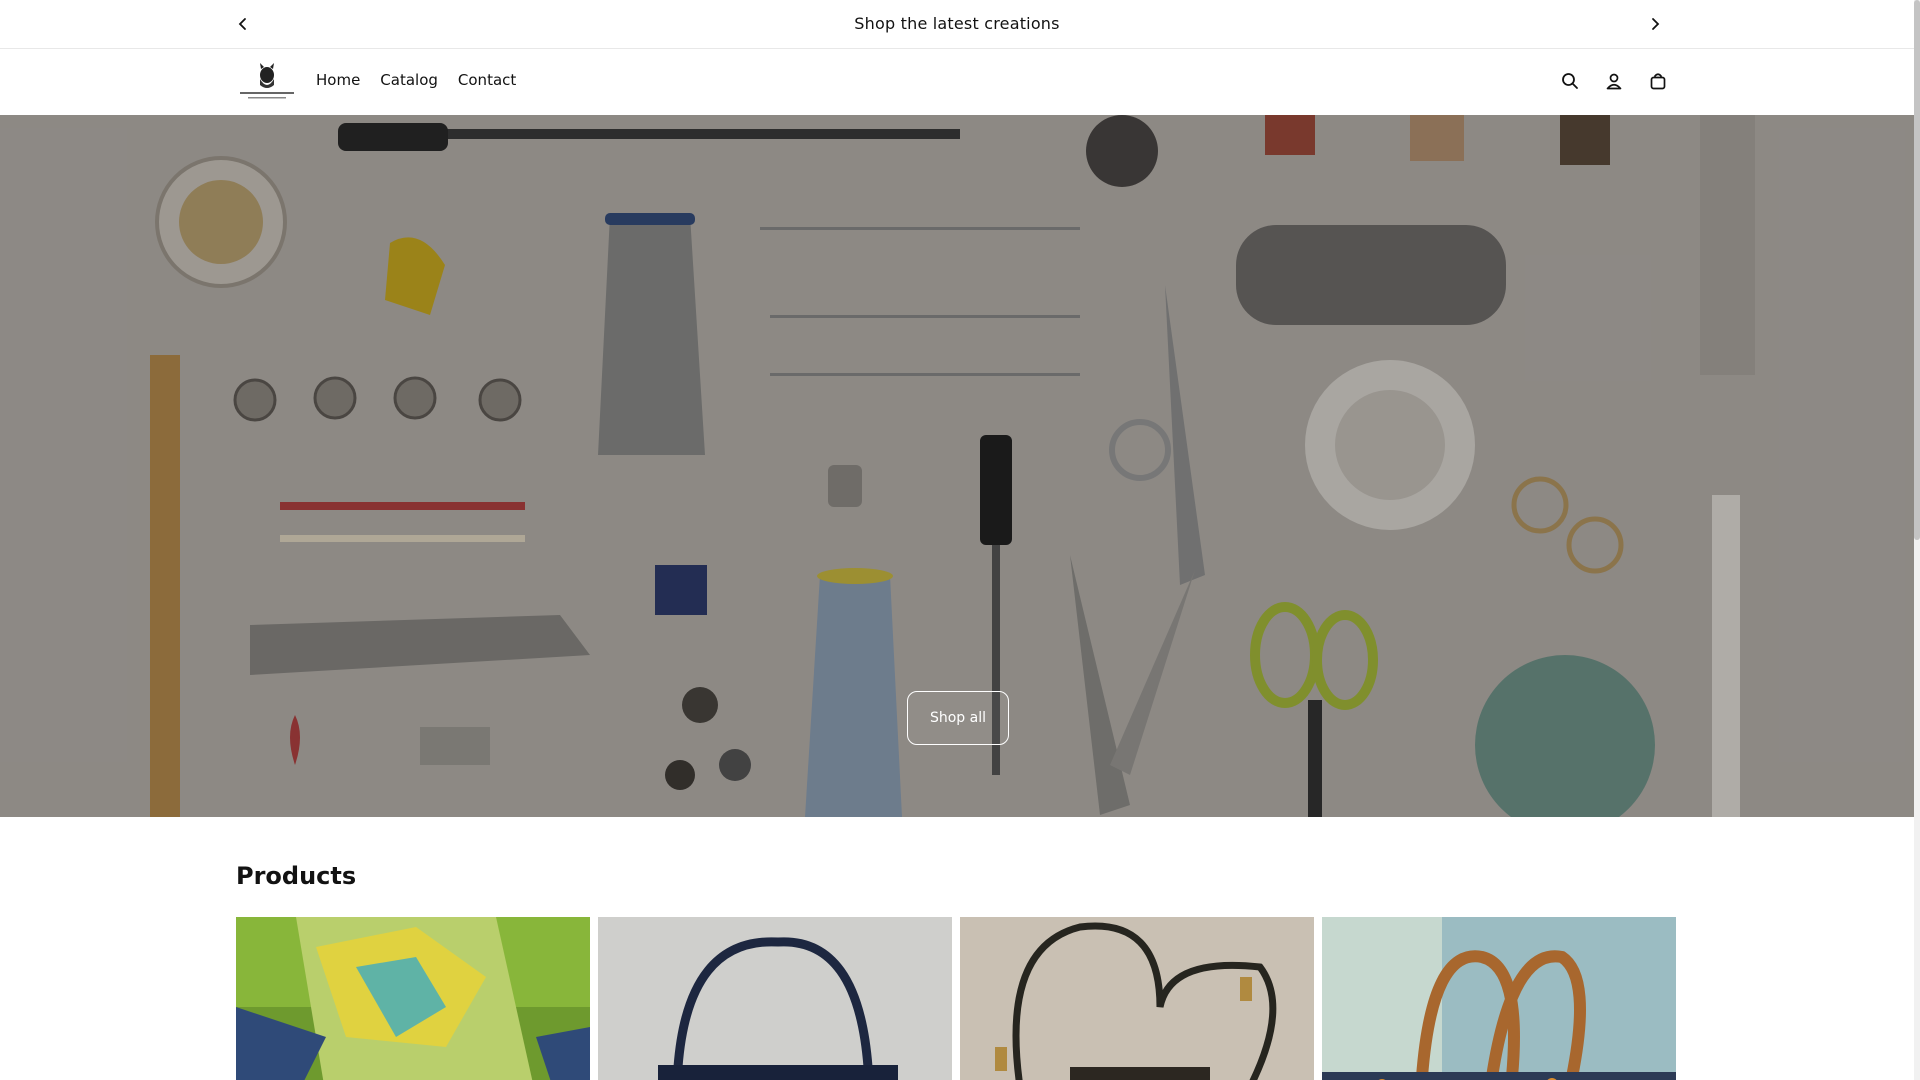 This screenshot has width=1920, height=1080. I want to click on product-card-stained-glass-bag, so click(413, 998).